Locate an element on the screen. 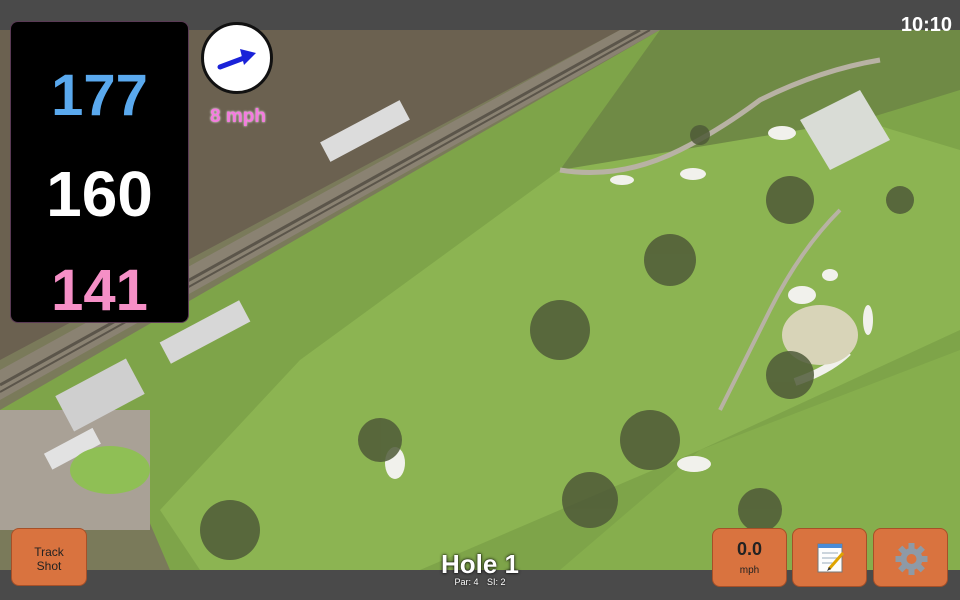  wind-speed-button: 0.0 mph is located at coordinates (749, 557).